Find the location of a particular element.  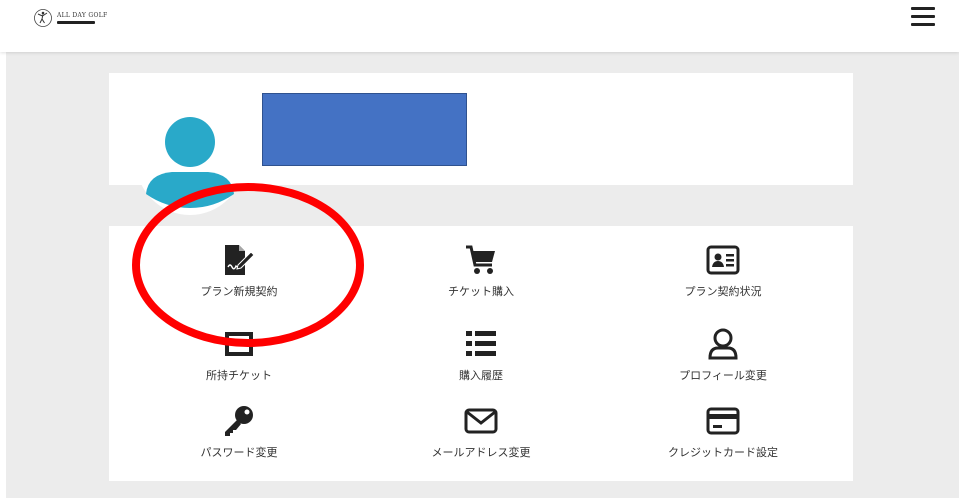

menu-label: 購入履歴 is located at coordinates (481, 375).